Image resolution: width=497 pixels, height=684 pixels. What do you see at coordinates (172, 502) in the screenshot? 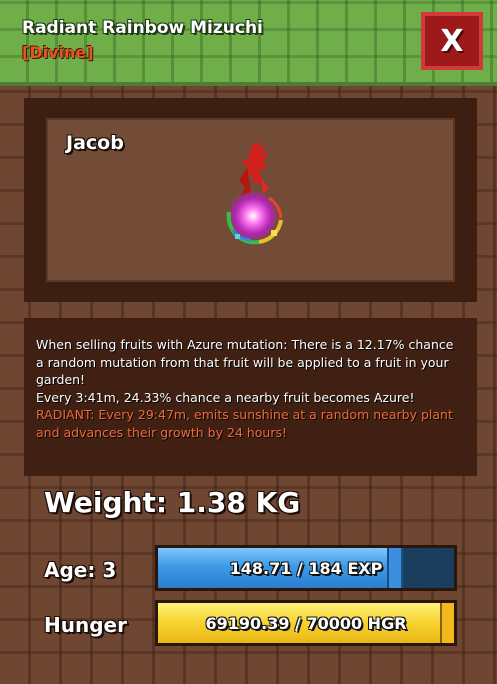
I see `weight-label: Weight: 1.38 KG` at bounding box center [172, 502].